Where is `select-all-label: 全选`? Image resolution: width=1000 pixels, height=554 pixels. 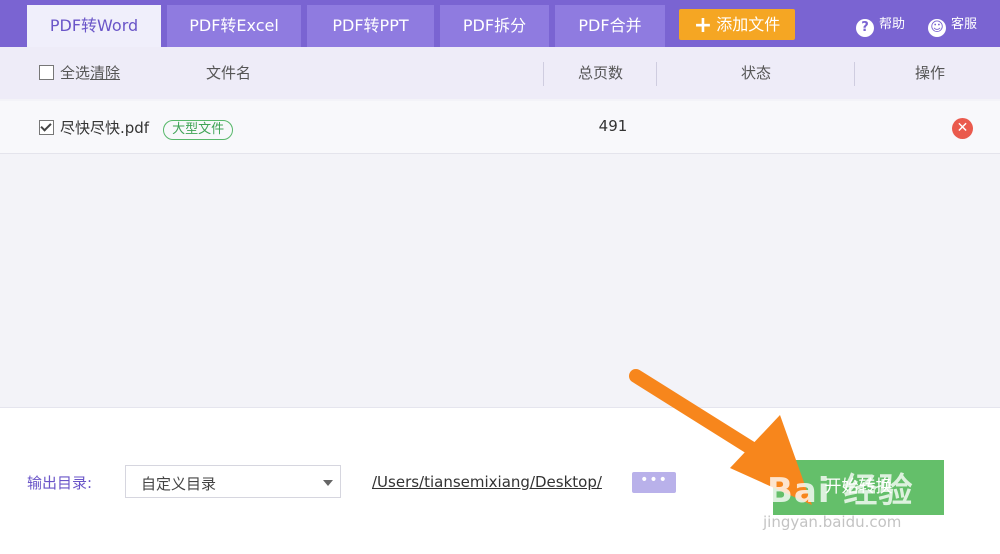 select-all-label: 全选 is located at coordinates (75, 73).